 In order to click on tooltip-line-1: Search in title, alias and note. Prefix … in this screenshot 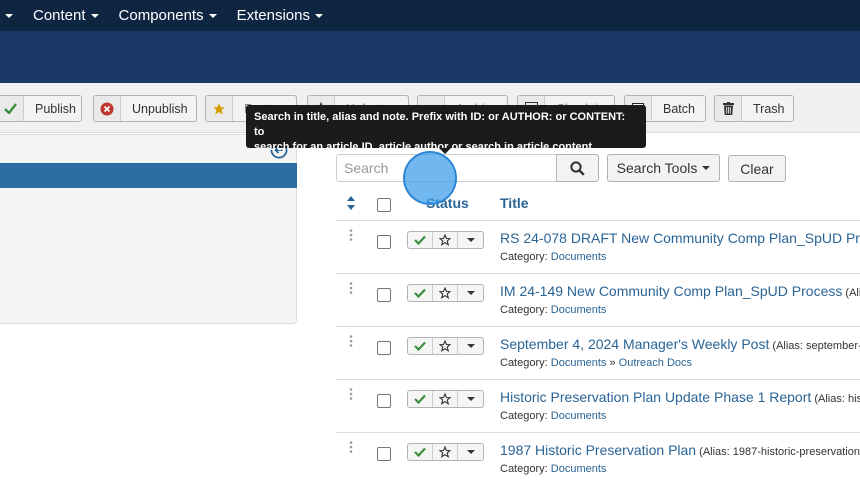, I will do `click(440, 124)`.